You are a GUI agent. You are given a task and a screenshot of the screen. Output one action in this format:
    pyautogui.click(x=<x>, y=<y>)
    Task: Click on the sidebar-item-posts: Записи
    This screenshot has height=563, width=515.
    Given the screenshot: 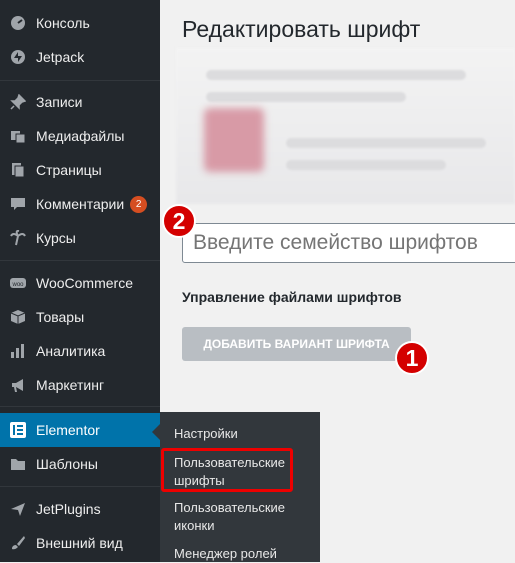 What is the action you would take?
    pyautogui.click(x=80, y=102)
    